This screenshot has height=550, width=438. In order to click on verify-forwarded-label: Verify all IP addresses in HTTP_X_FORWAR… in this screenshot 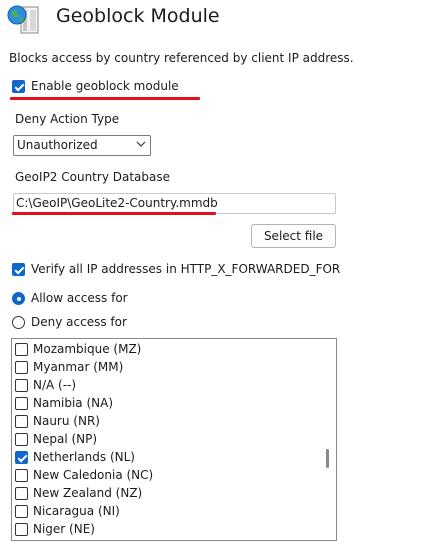, I will do `click(186, 269)`.